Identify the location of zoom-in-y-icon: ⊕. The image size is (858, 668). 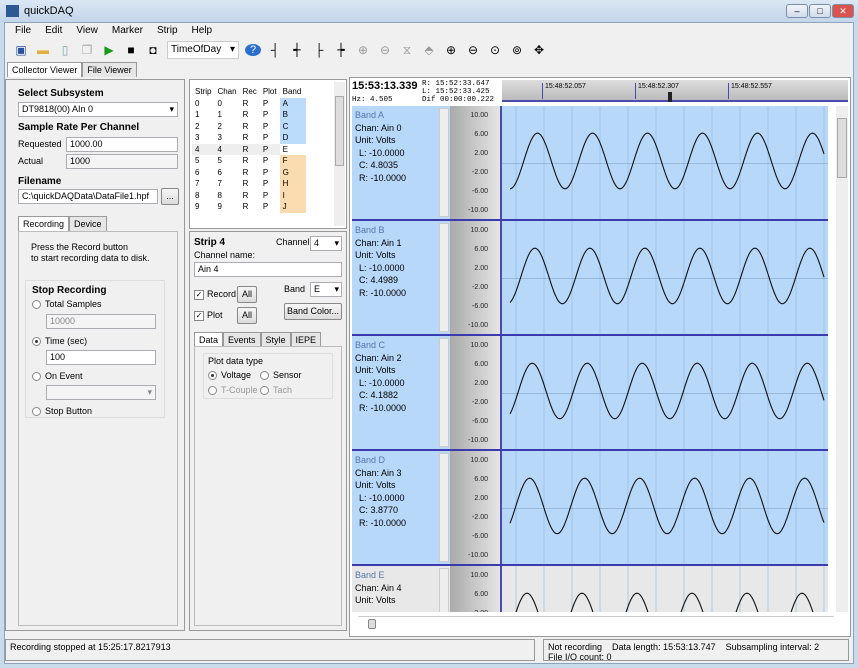
(363, 50).